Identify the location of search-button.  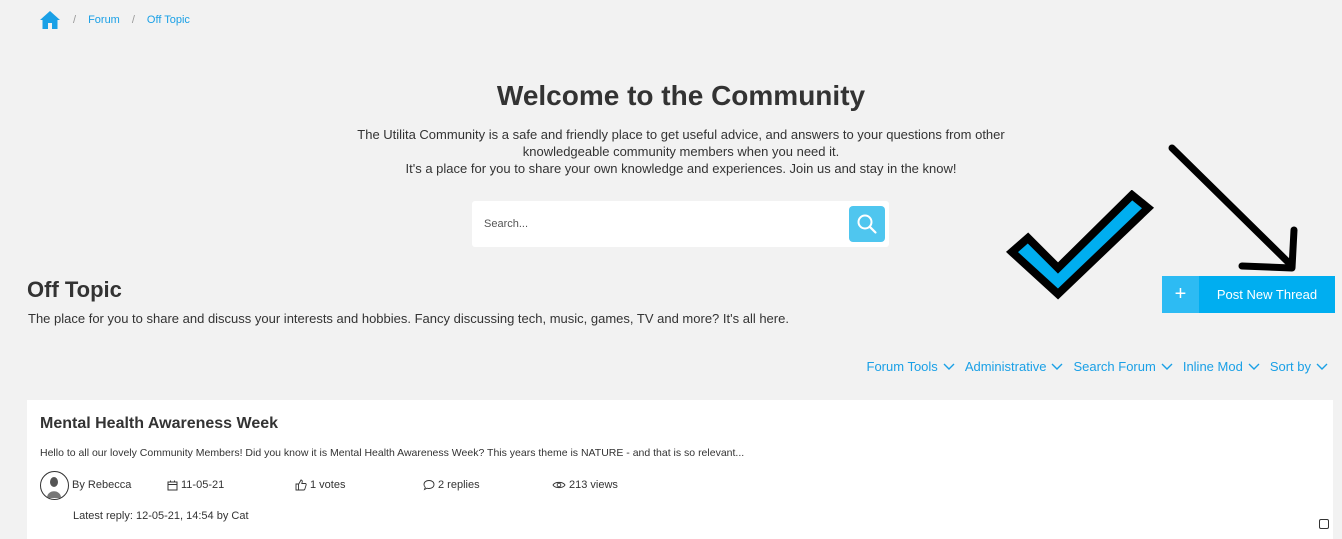
(867, 224).